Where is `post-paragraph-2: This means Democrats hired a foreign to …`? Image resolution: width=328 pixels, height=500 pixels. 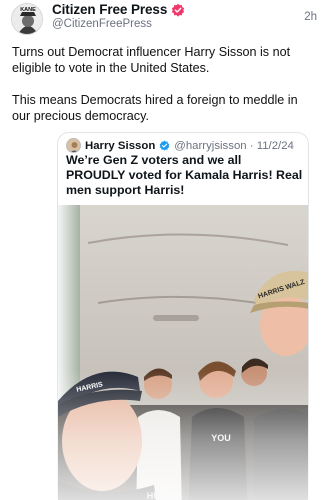
post-paragraph-2: This means Democrats hired a foreign to … is located at coordinates (155, 108).